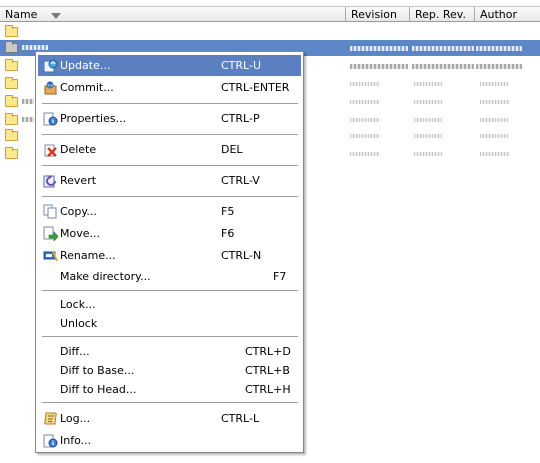  Describe the element at coordinates (240, 180) in the screenshot. I see `menu-item-shortcut: CTRL-V` at that location.